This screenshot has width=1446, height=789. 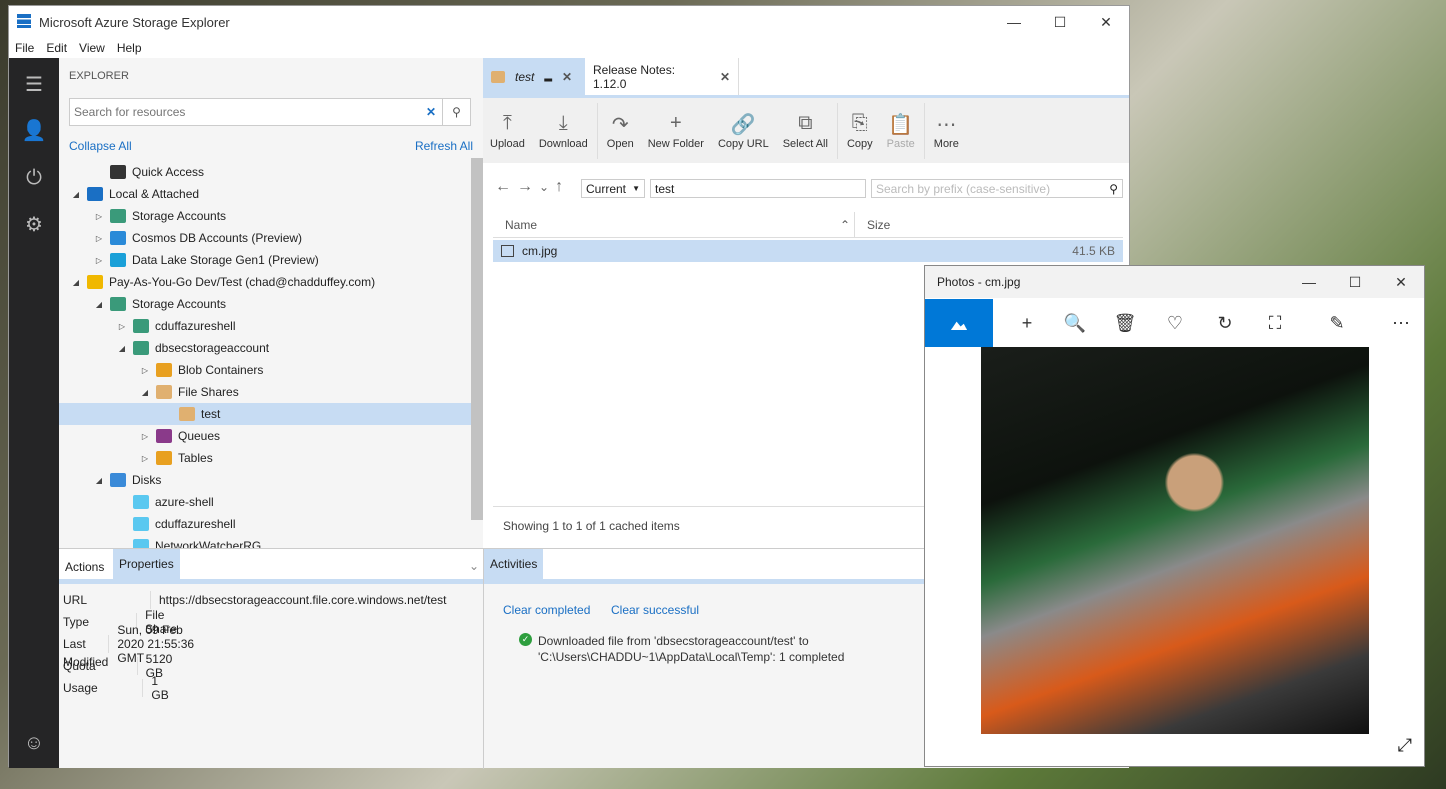 I want to click on tree-item: ▷ Data Lake Storage Gen1 (Preview), so click(x=265, y=260).